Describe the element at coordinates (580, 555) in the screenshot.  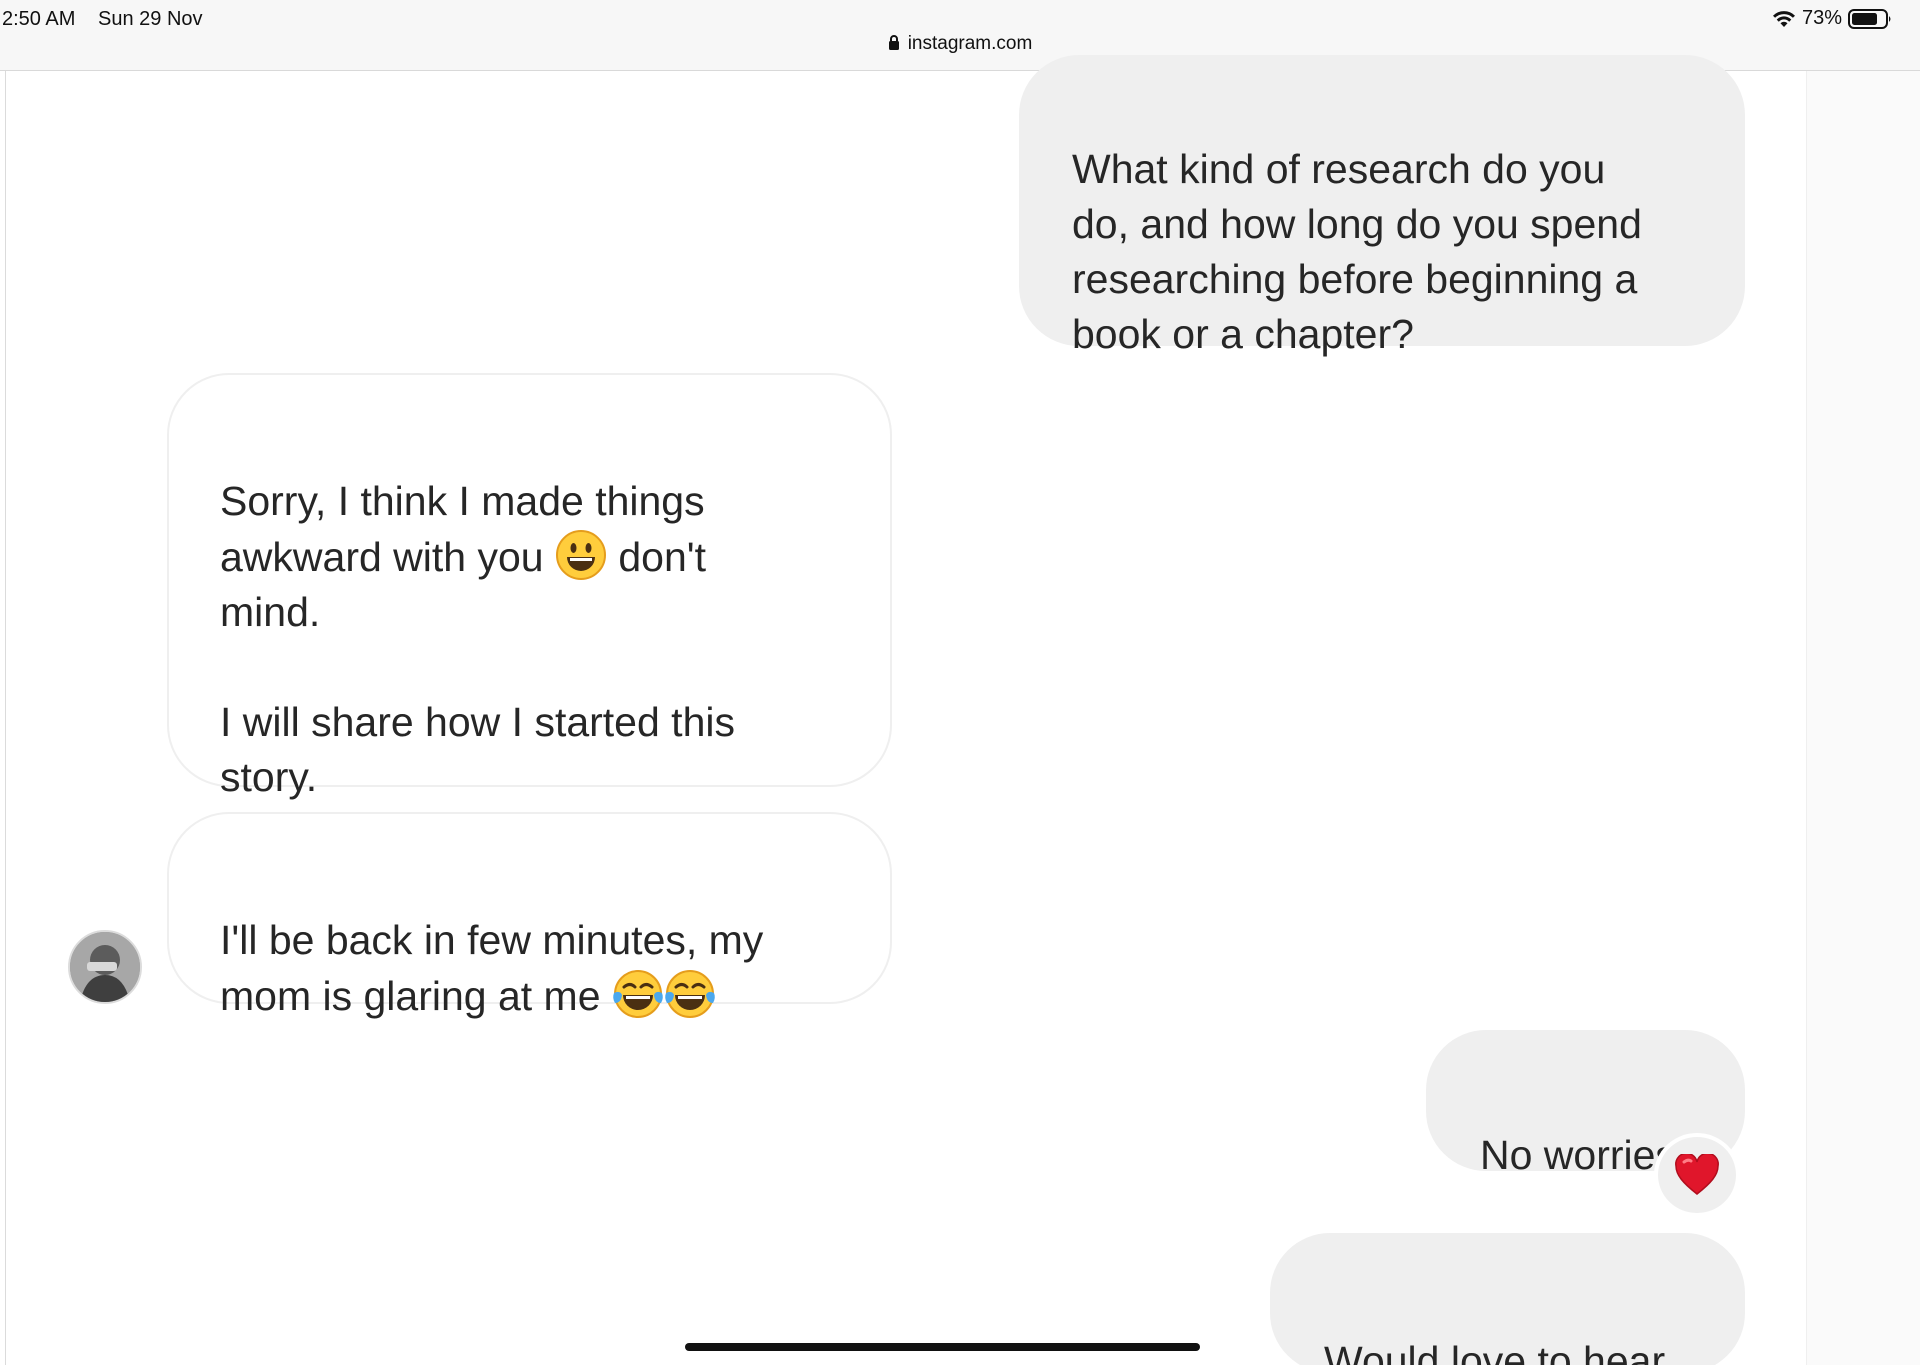
I see `grinning-face-emoji-icon` at that location.